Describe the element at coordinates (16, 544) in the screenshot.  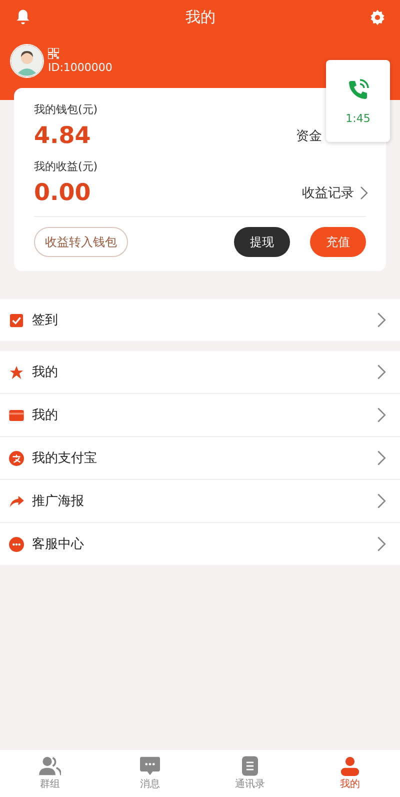
I see `chat-icon` at that location.